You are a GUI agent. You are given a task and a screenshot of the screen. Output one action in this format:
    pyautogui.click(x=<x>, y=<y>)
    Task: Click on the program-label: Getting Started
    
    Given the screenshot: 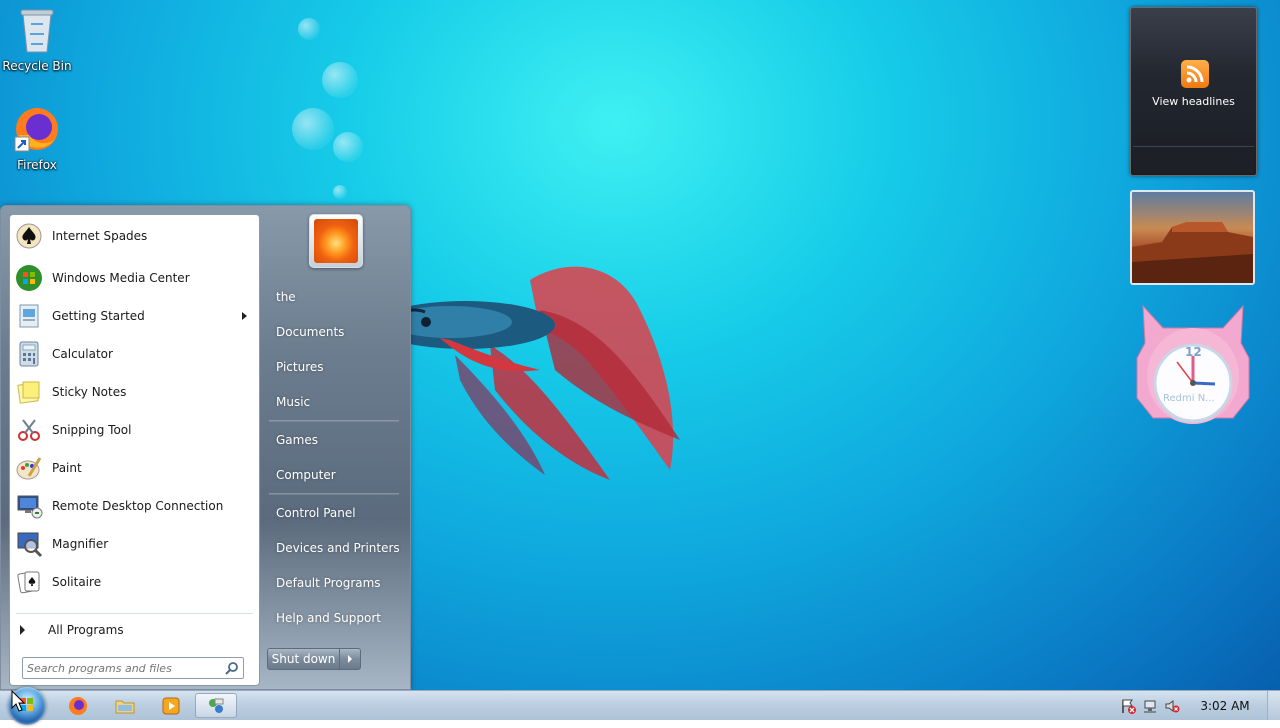 What is the action you would take?
    pyautogui.click(x=98, y=316)
    